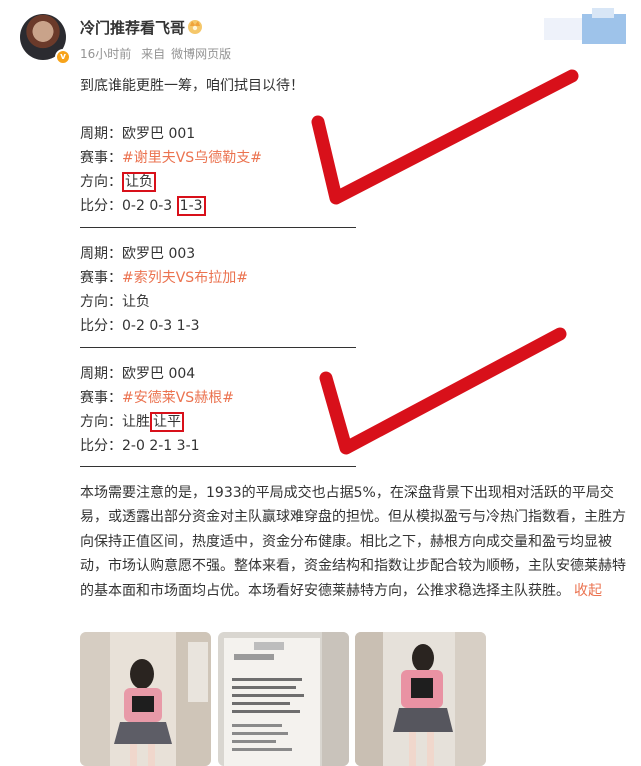  What do you see at coordinates (139, 182) in the screenshot?
I see `highlighted-pick: 让负` at bounding box center [139, 182].